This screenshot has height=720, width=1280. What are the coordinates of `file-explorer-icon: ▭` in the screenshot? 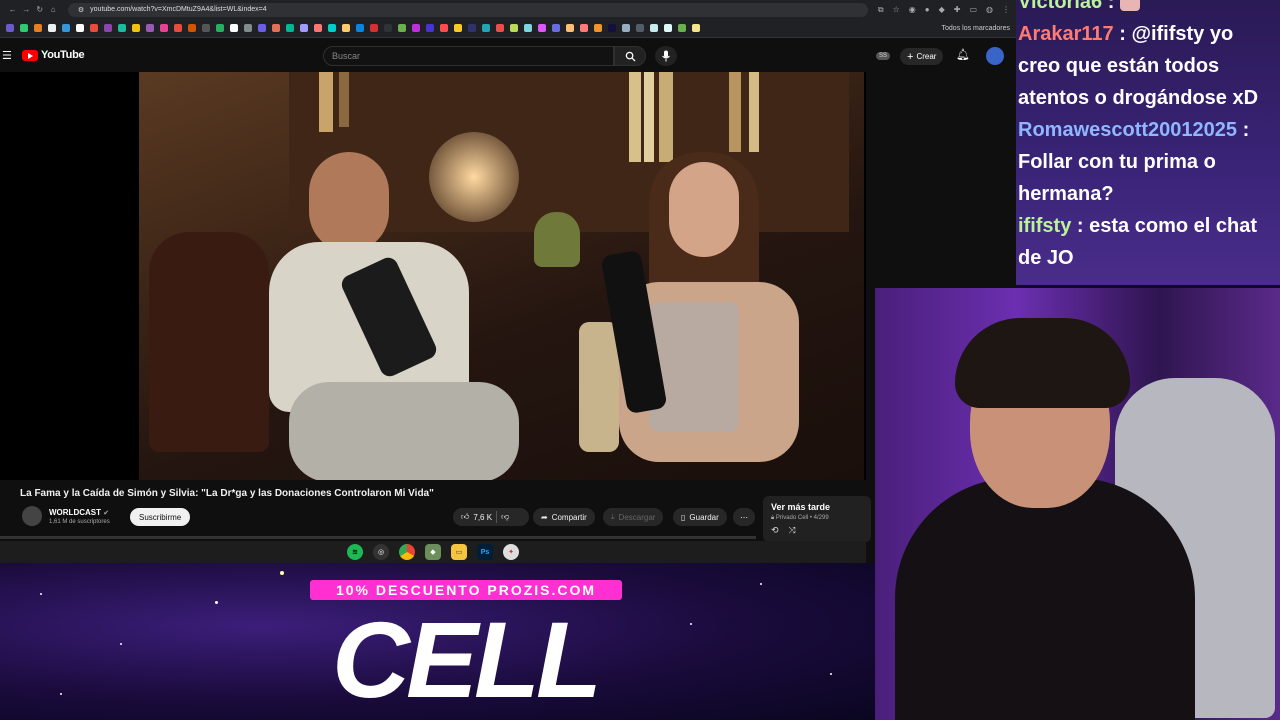 It's located at (459, 552).